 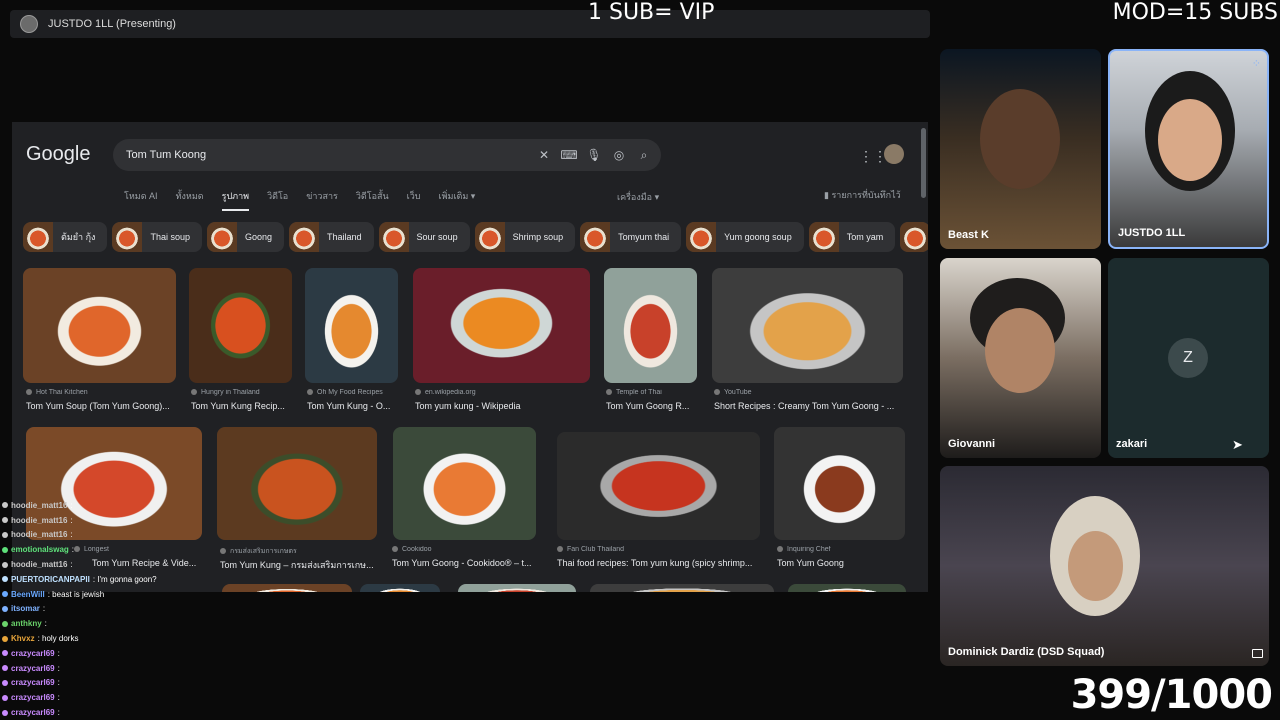 I want to click on tab-ai-mode: โหมด AI, so click(x=141, y=200).